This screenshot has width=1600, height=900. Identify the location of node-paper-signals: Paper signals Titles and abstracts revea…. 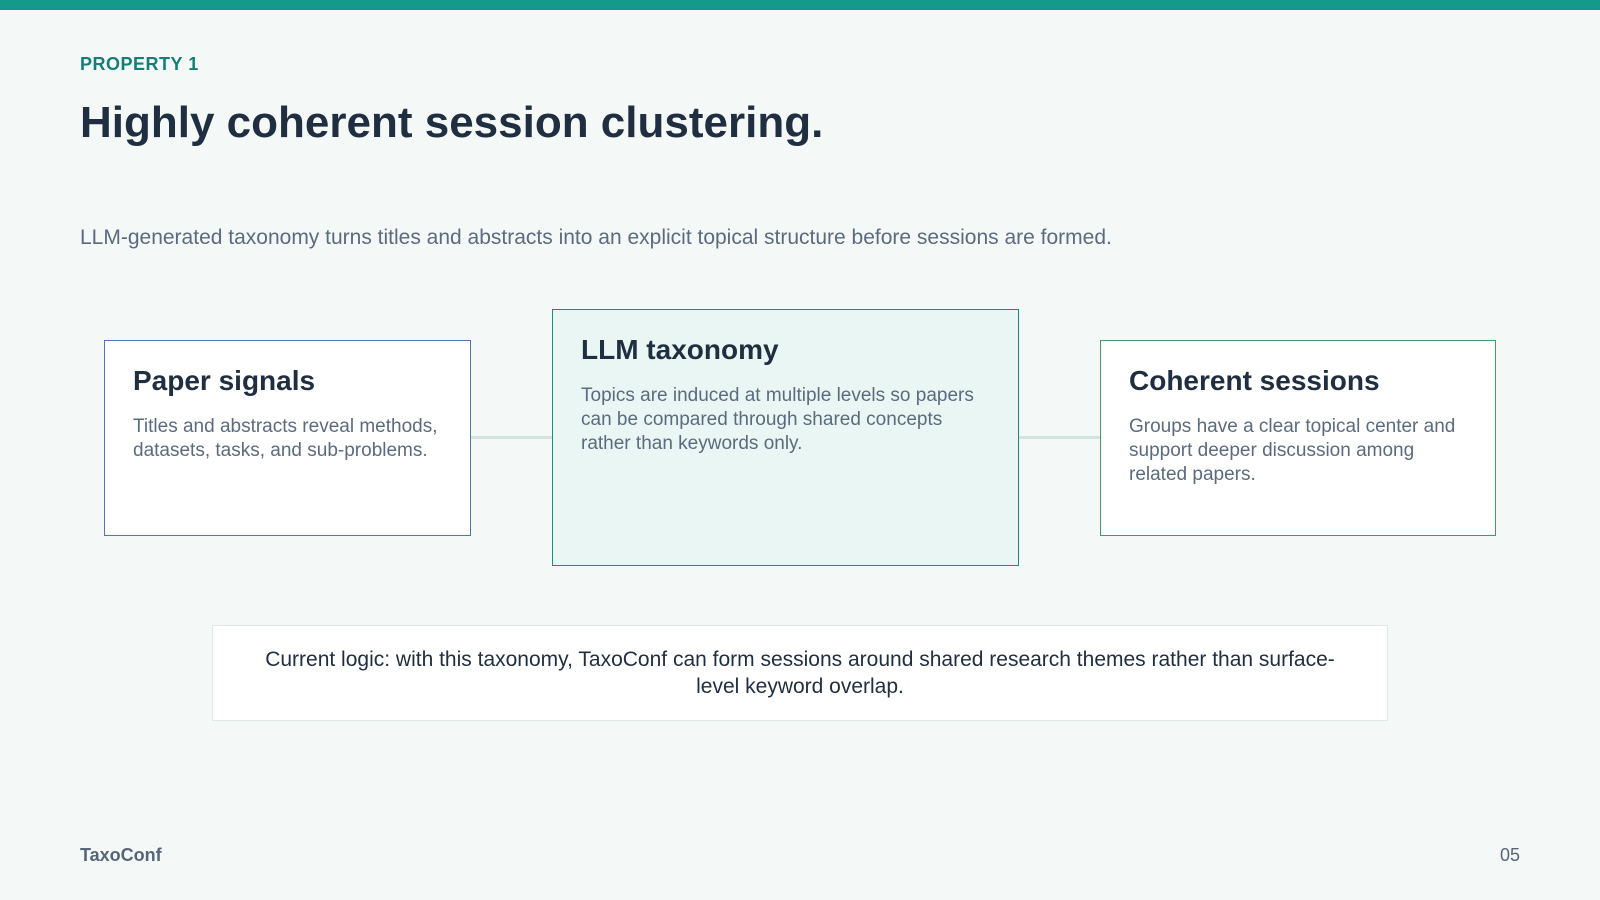
(287, 438).